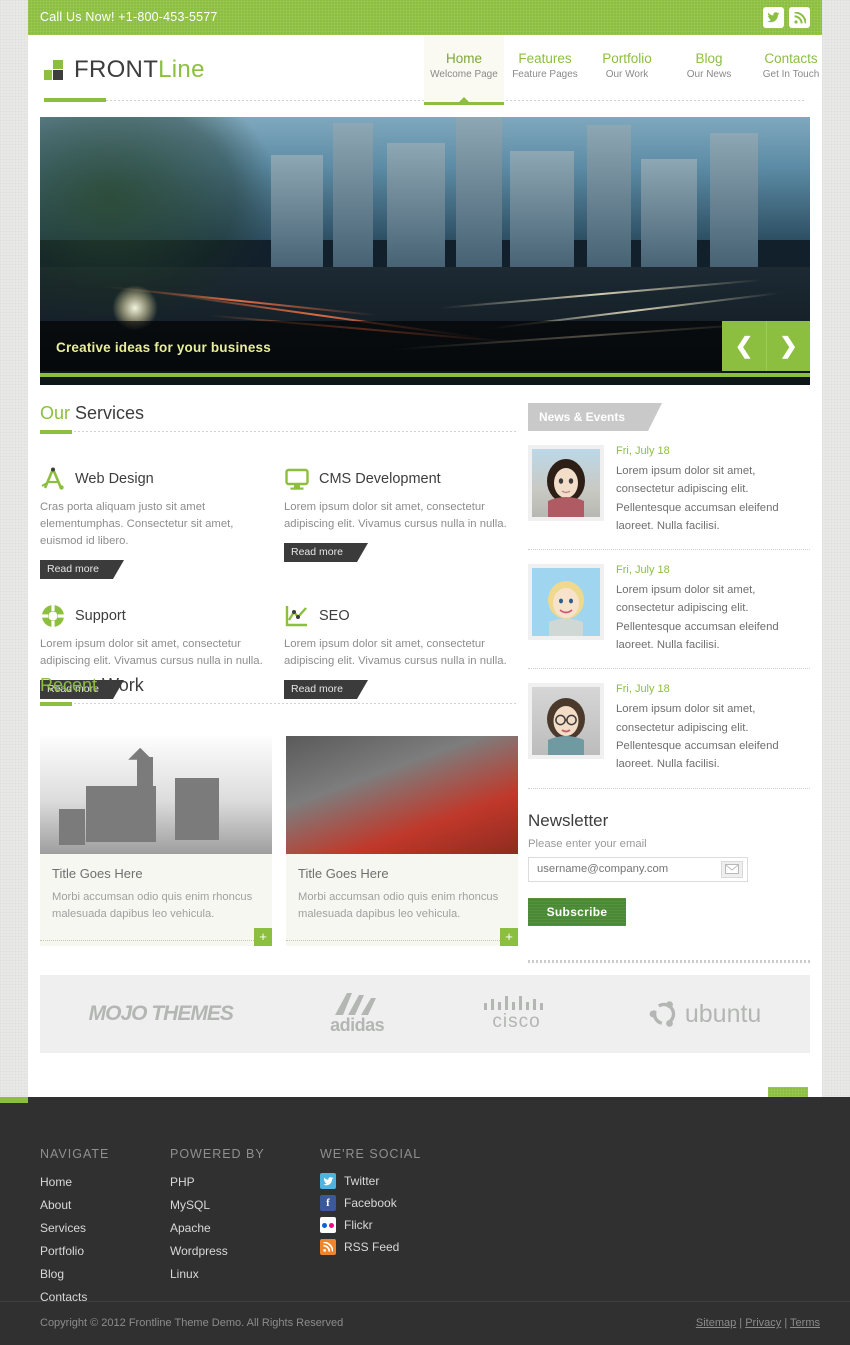 Image resolution: width=850 pixels, height=1345 pixels. I want to click on footer-social-label: Facebook, so click(370, 1203).